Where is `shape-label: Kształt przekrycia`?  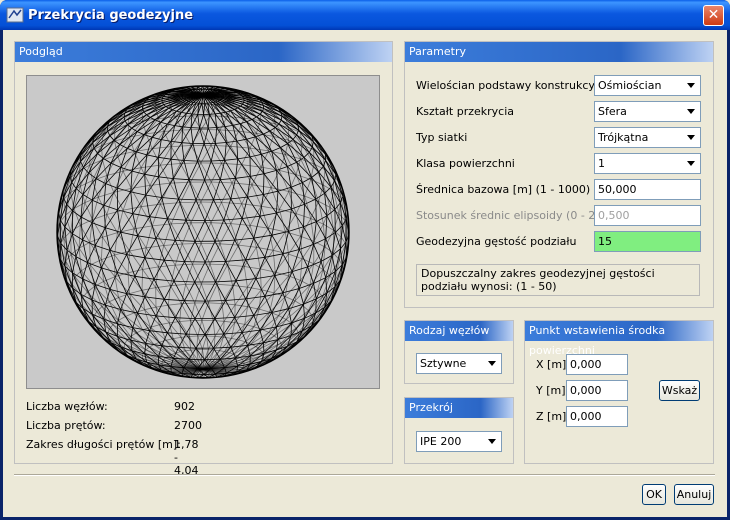 shape-label: Kształt przekrycia is located at coordinates (465, 111).